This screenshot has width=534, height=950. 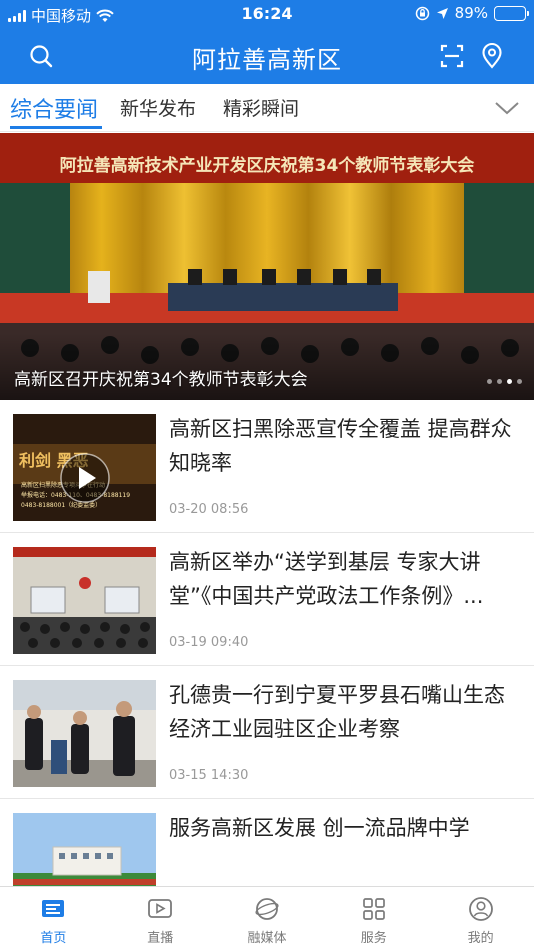 What do you see at coordinates (442, 13) in the screenshot?
I see `location-arrow-icon` at bounding box center [442, 13].